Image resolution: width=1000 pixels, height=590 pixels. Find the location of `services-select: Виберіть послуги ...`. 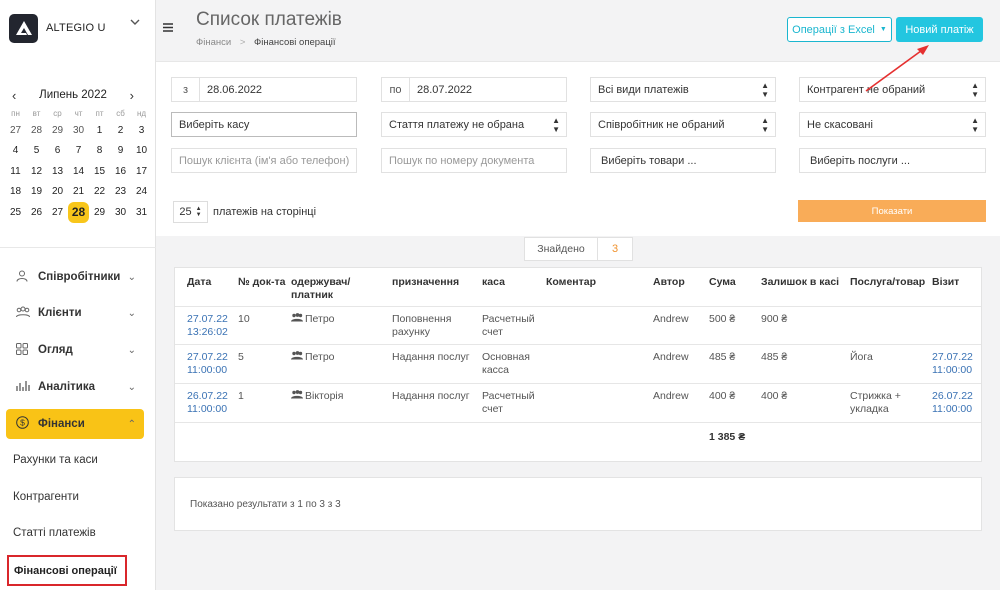

services-select: Виберіть послуги ... is located at coordinates (892, 160).